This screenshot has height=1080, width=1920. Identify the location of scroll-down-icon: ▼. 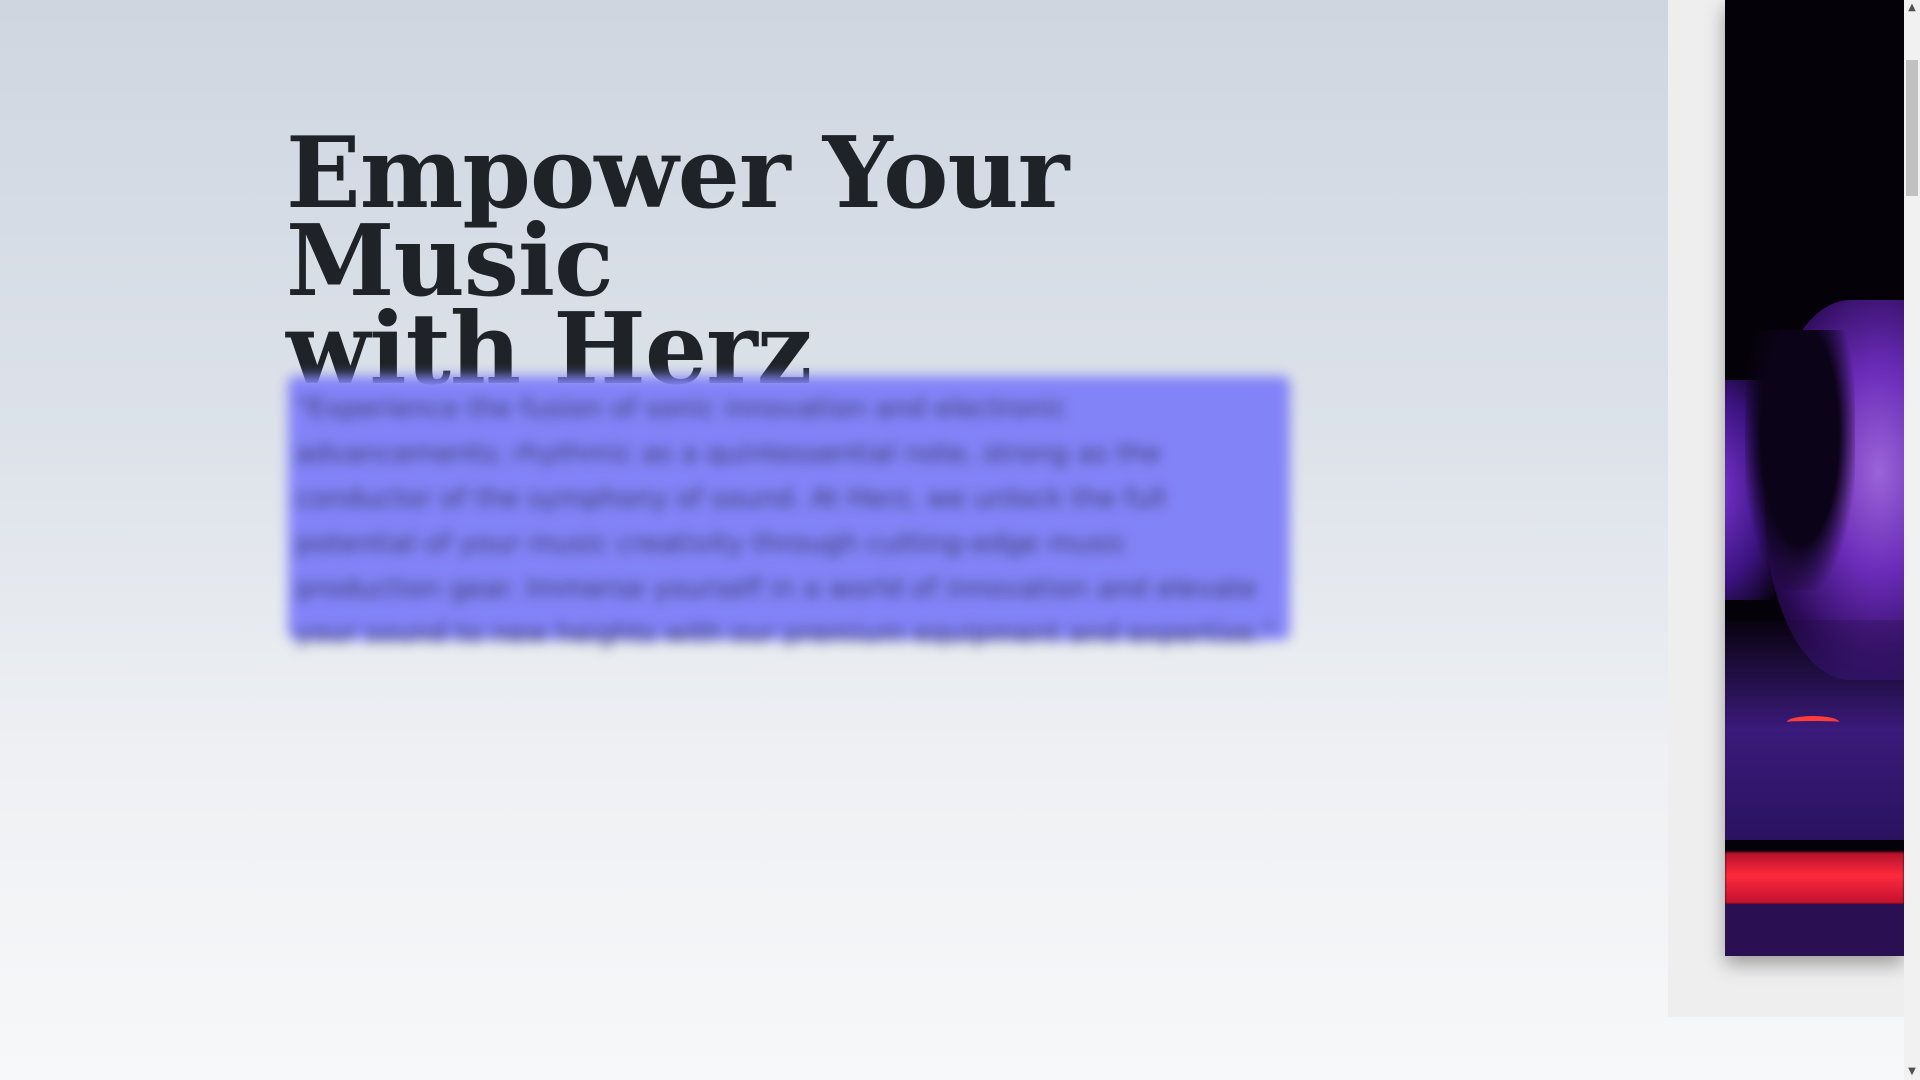
(1912, 1072).